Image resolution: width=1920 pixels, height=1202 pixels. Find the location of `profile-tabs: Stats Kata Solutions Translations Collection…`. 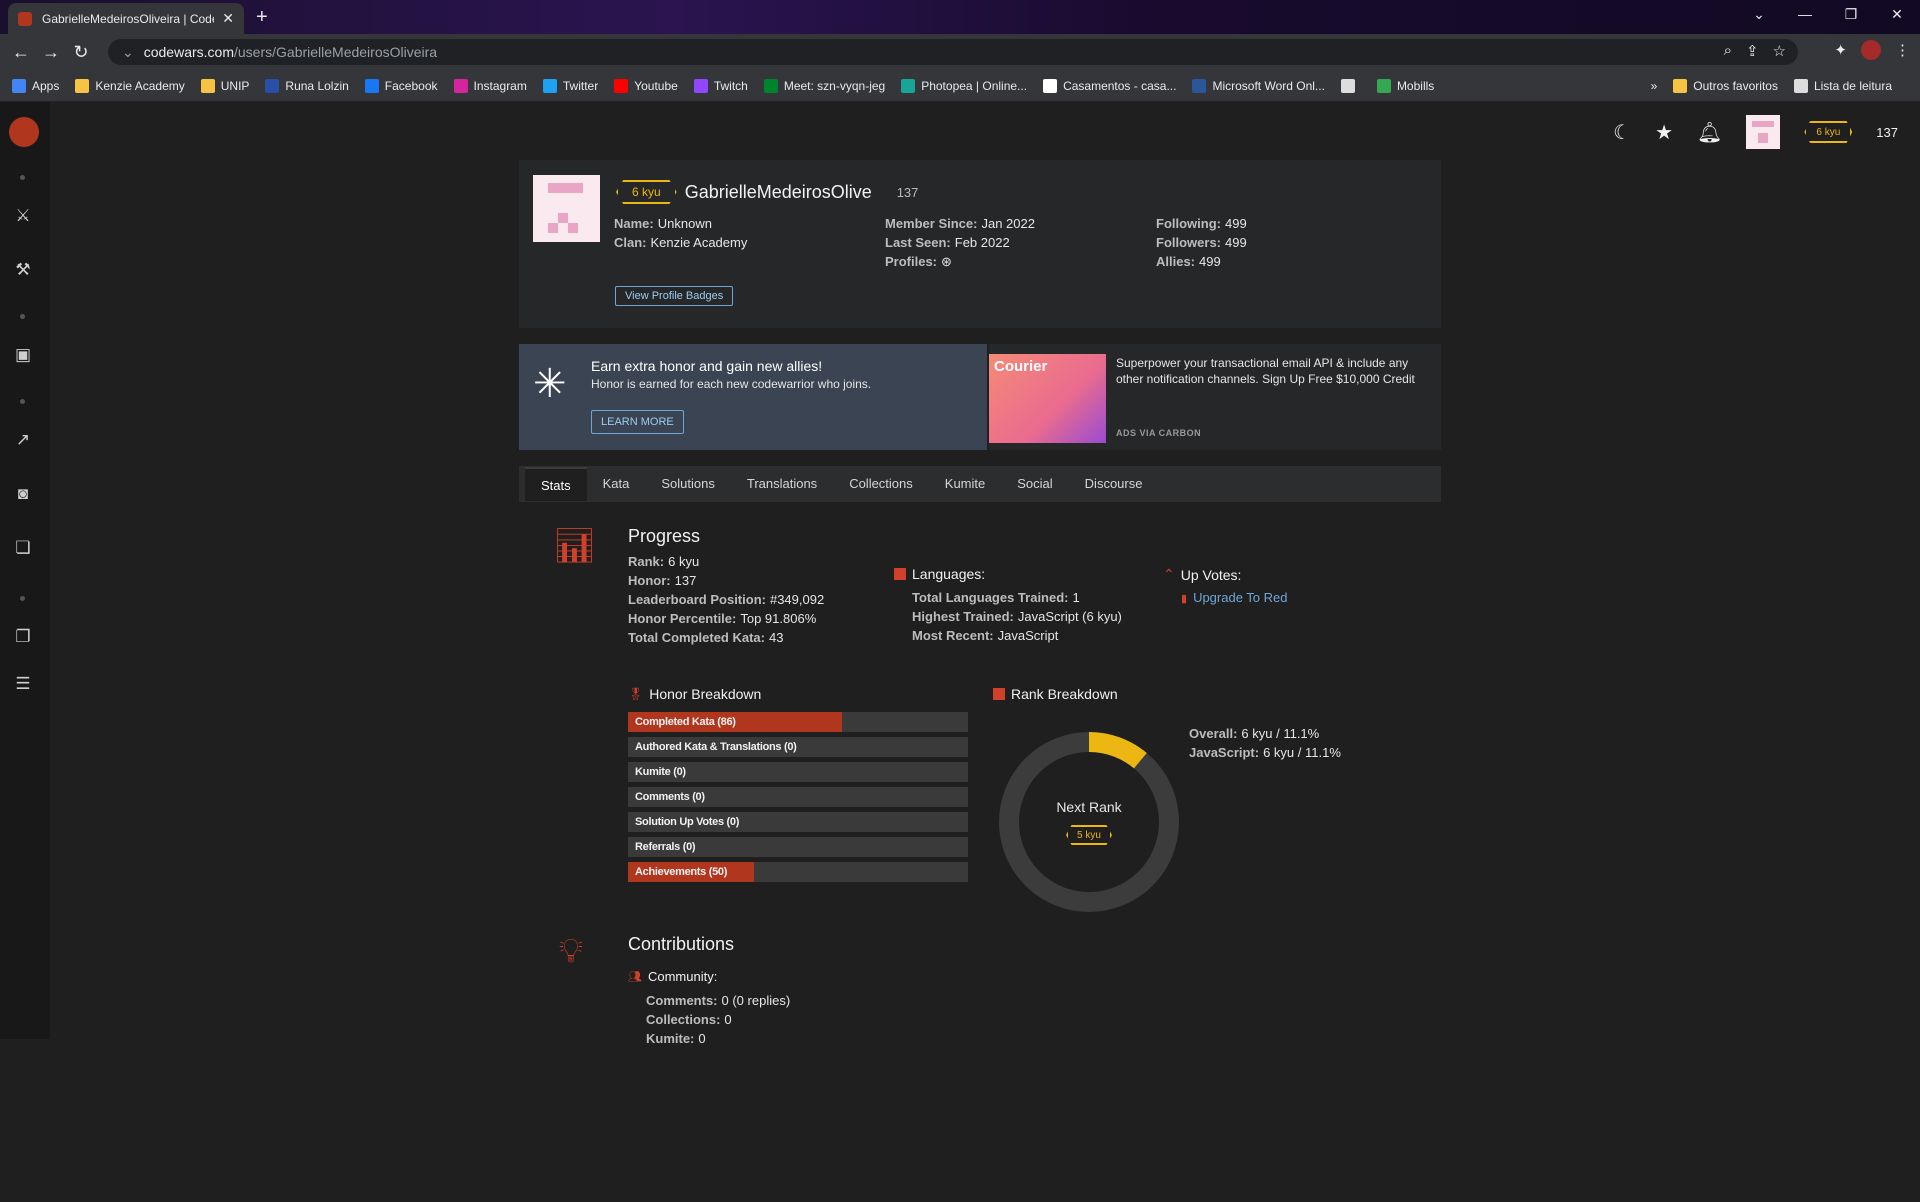

profile-tabs: Stats Kata Solutions Translations Collection… is located at coordinates (980, 484).